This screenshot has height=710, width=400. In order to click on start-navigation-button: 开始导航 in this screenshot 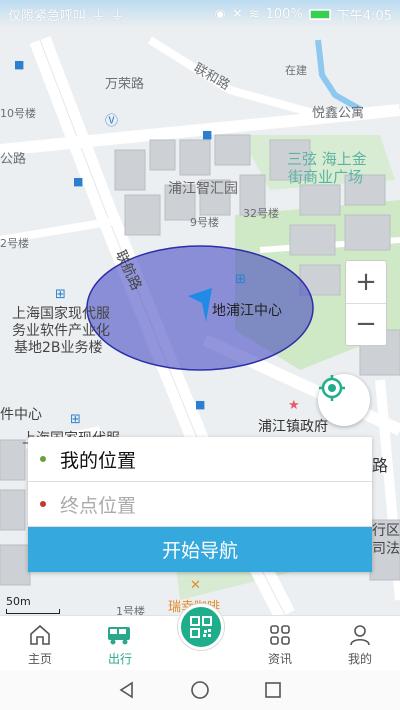, I will do `click(200, 549)`.